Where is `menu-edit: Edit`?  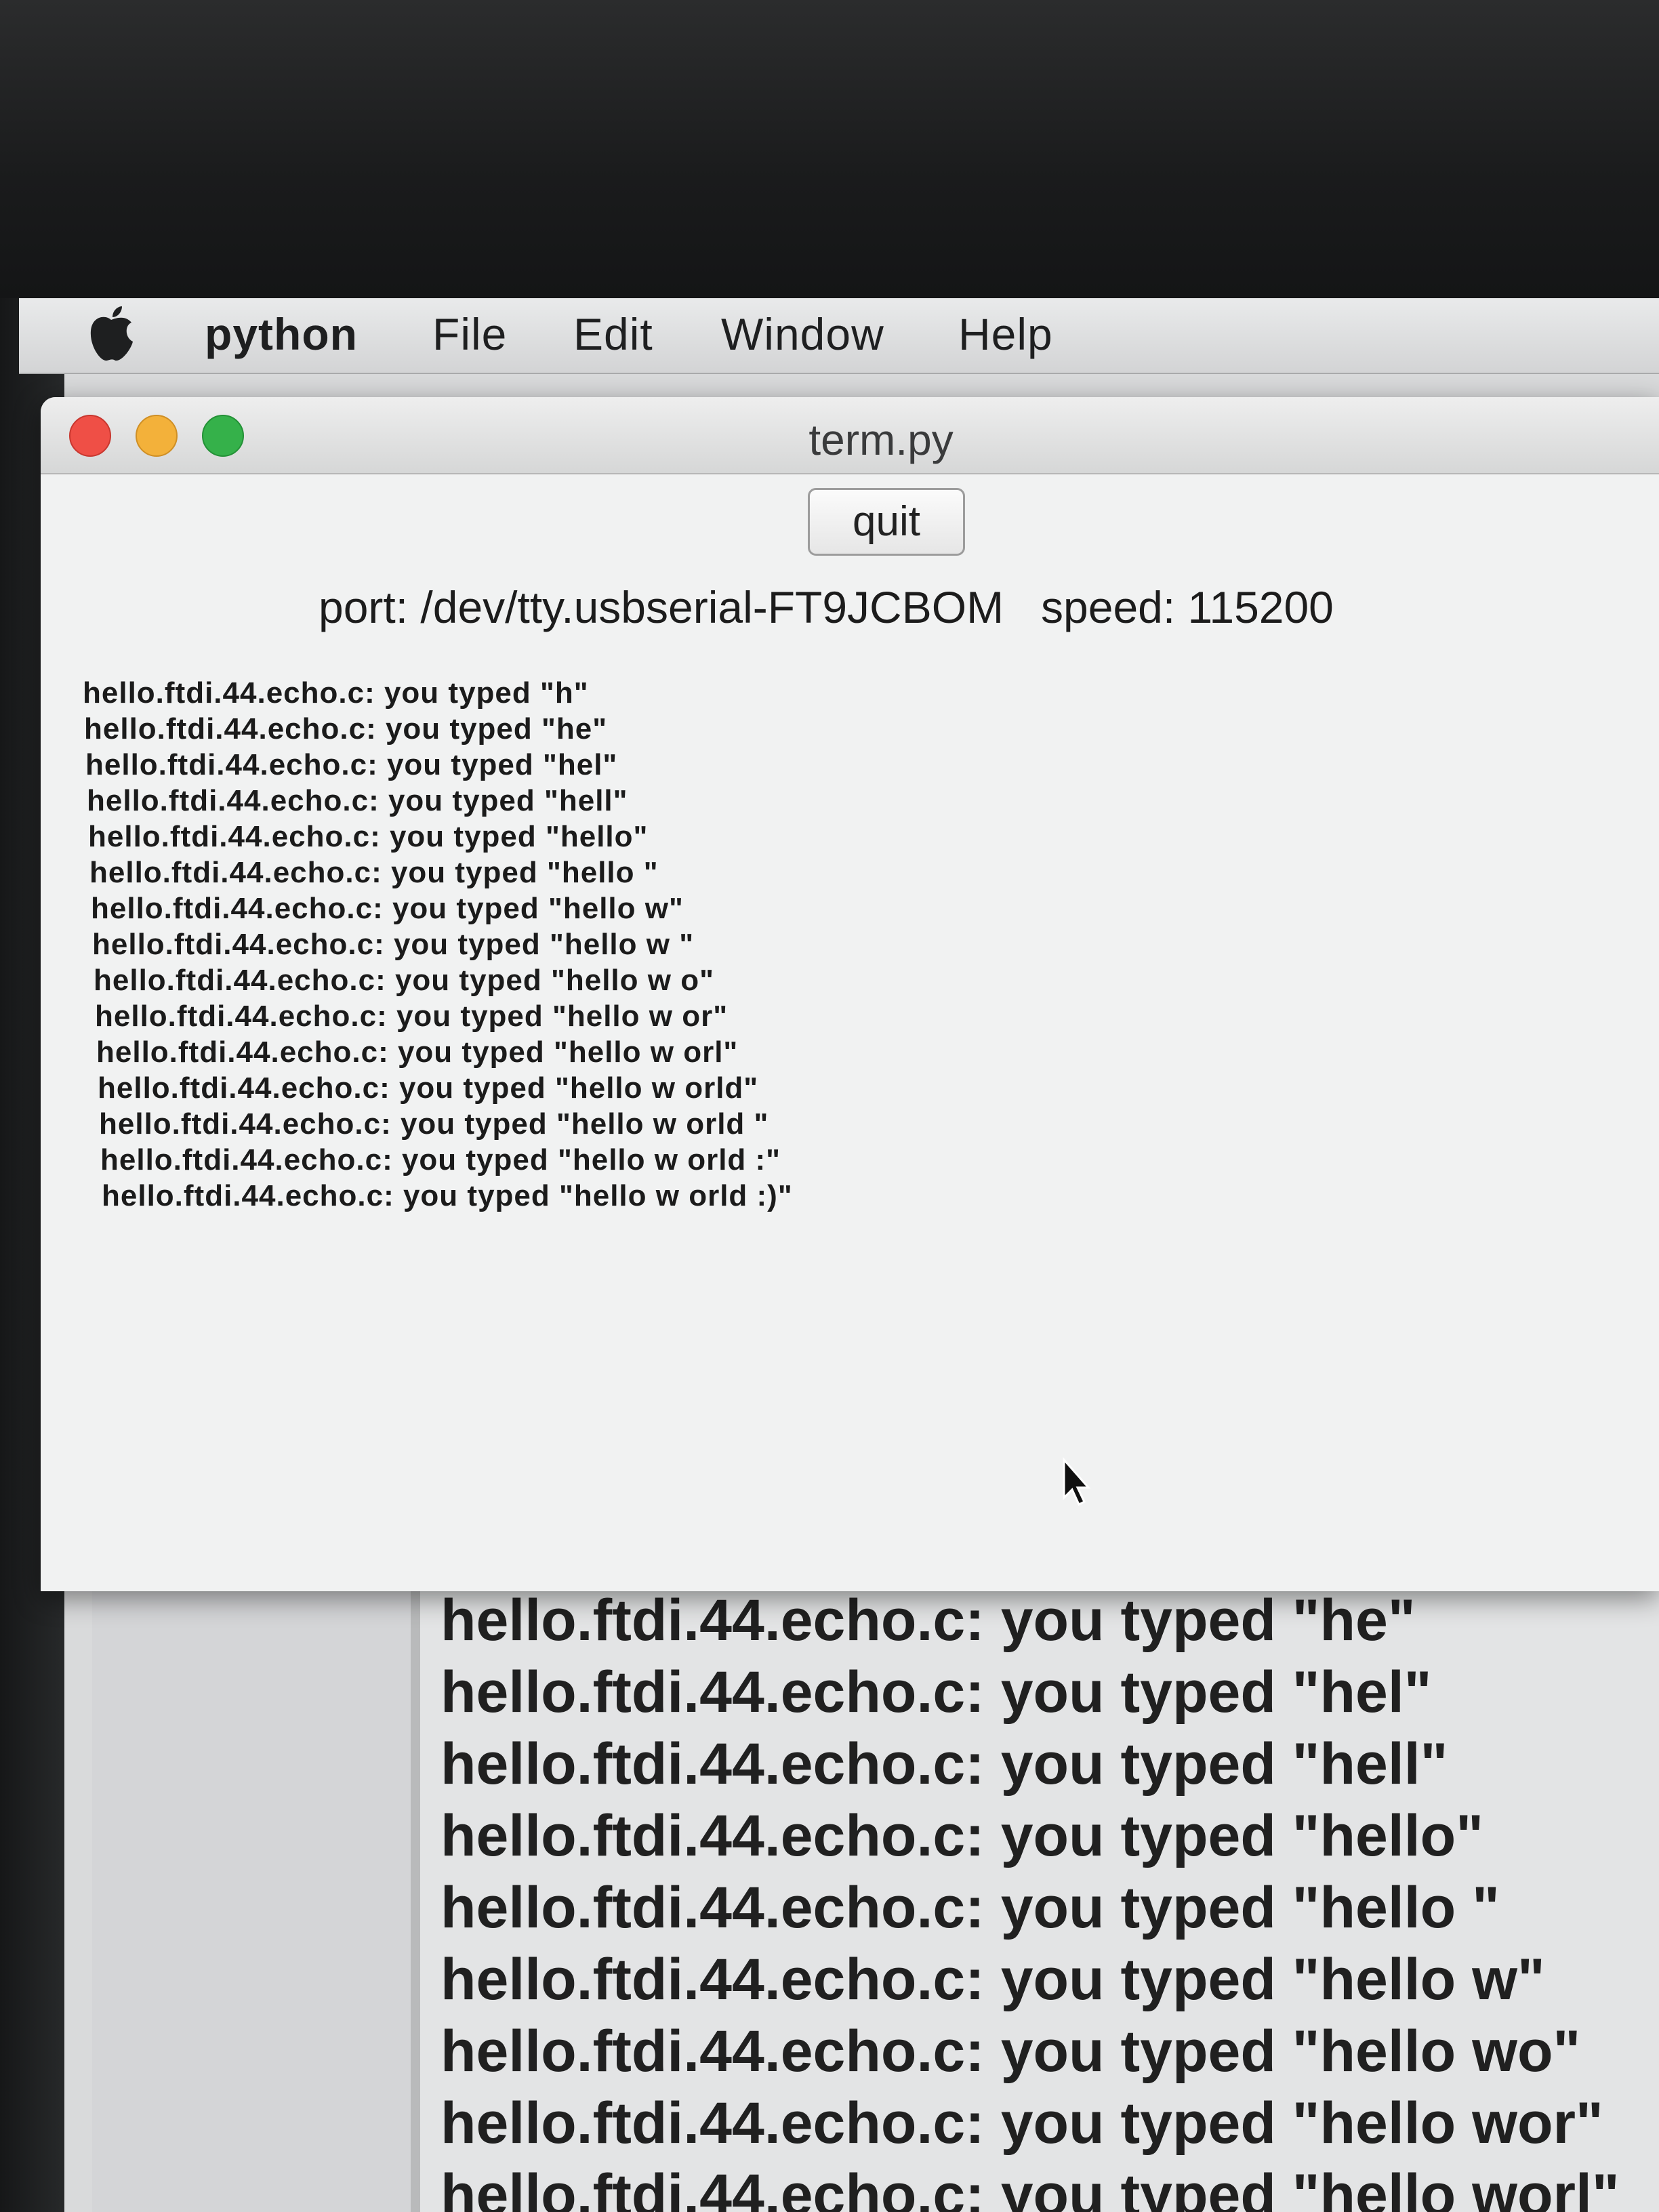
menu-edit: Edit is located at coordinates (613, 334).